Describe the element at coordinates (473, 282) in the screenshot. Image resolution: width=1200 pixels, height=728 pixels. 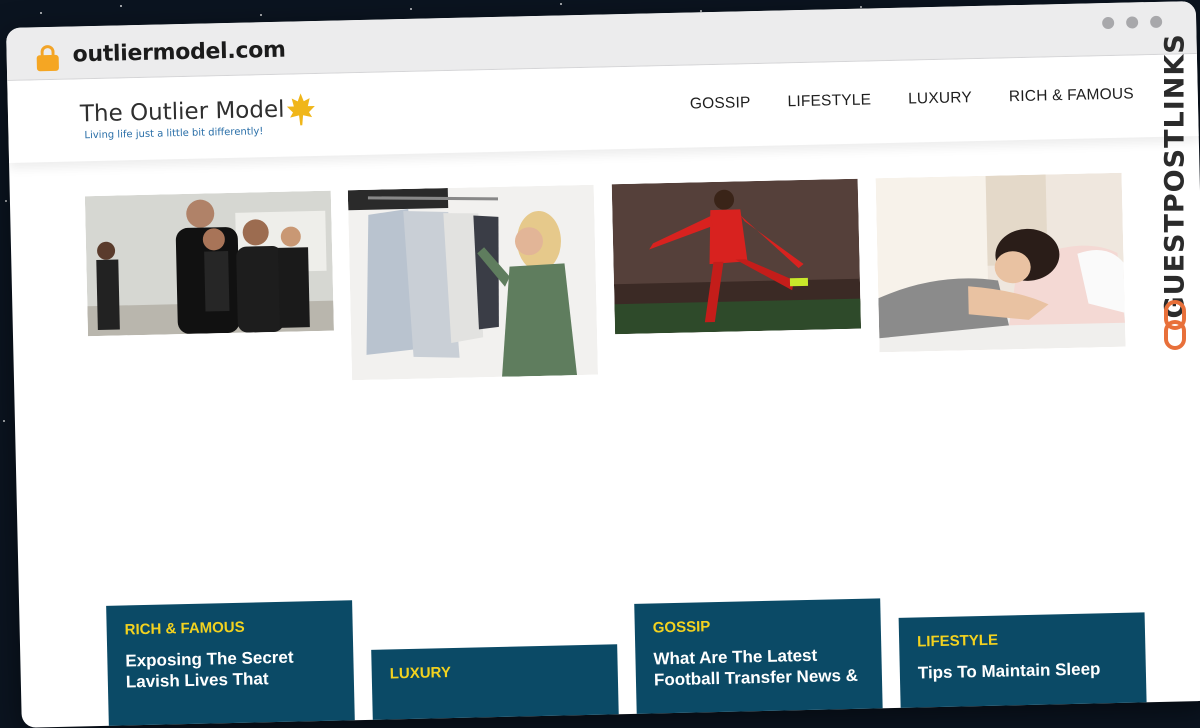
I see `clothes-rack-shopping-photo` at that location.